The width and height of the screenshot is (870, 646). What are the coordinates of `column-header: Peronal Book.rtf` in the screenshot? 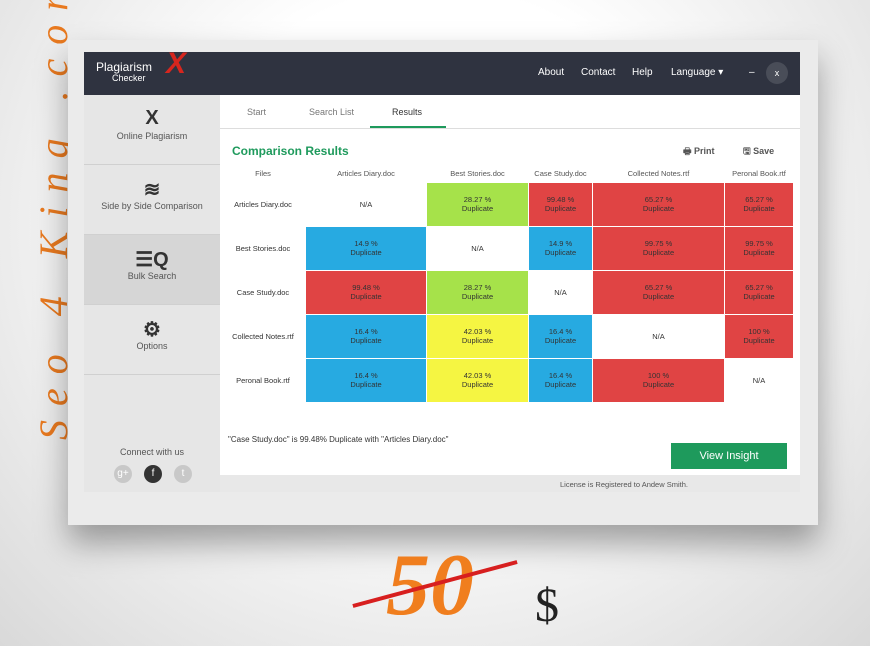 It's located at (759, 174).